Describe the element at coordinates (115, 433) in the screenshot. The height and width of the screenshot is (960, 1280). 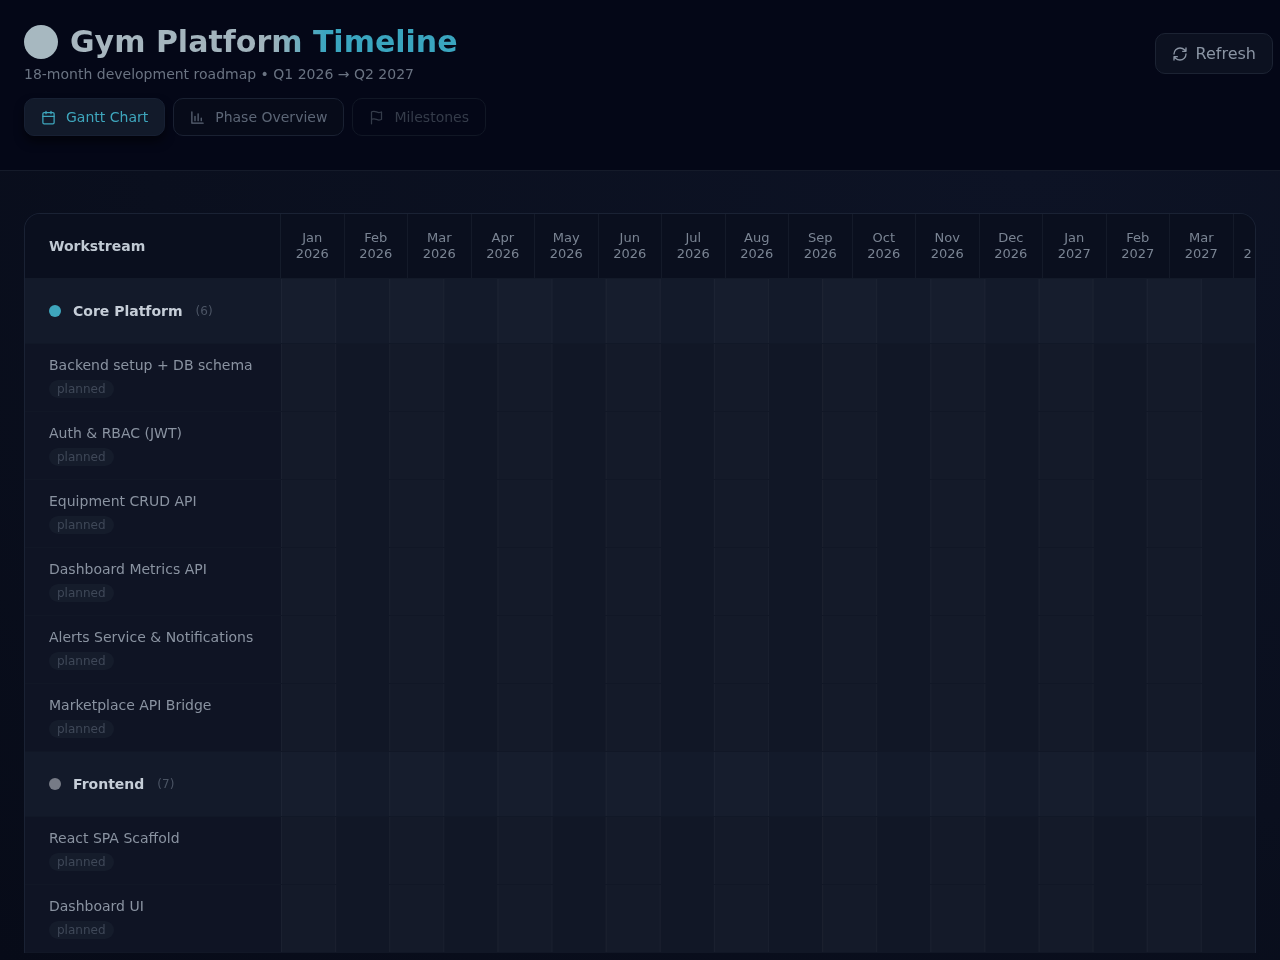
I see `task-name: Auth & RBAC (JWT)` at that location.